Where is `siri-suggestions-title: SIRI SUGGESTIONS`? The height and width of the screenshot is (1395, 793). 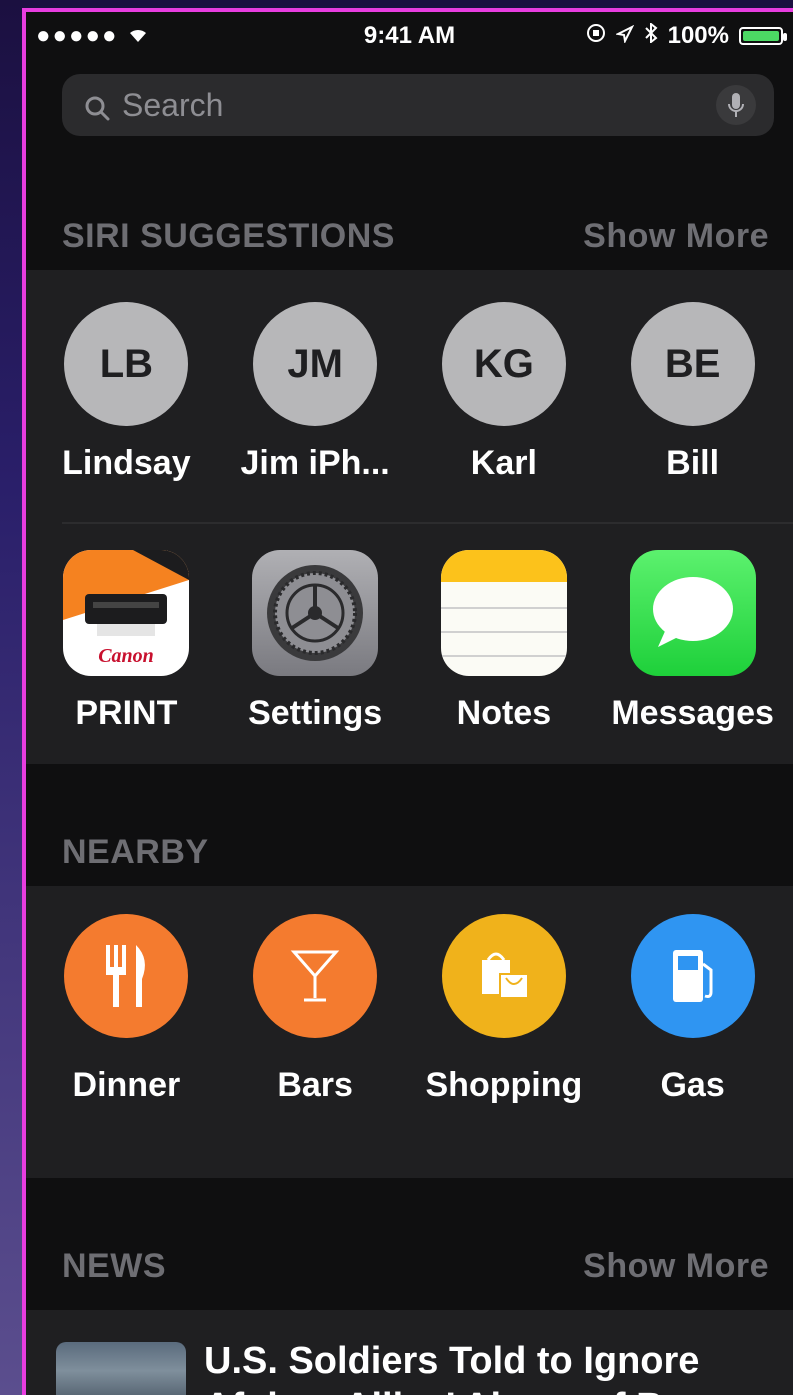 siri-suggestions-title: SIRI SUGGESTIONS is located at coordinates (228, 235).